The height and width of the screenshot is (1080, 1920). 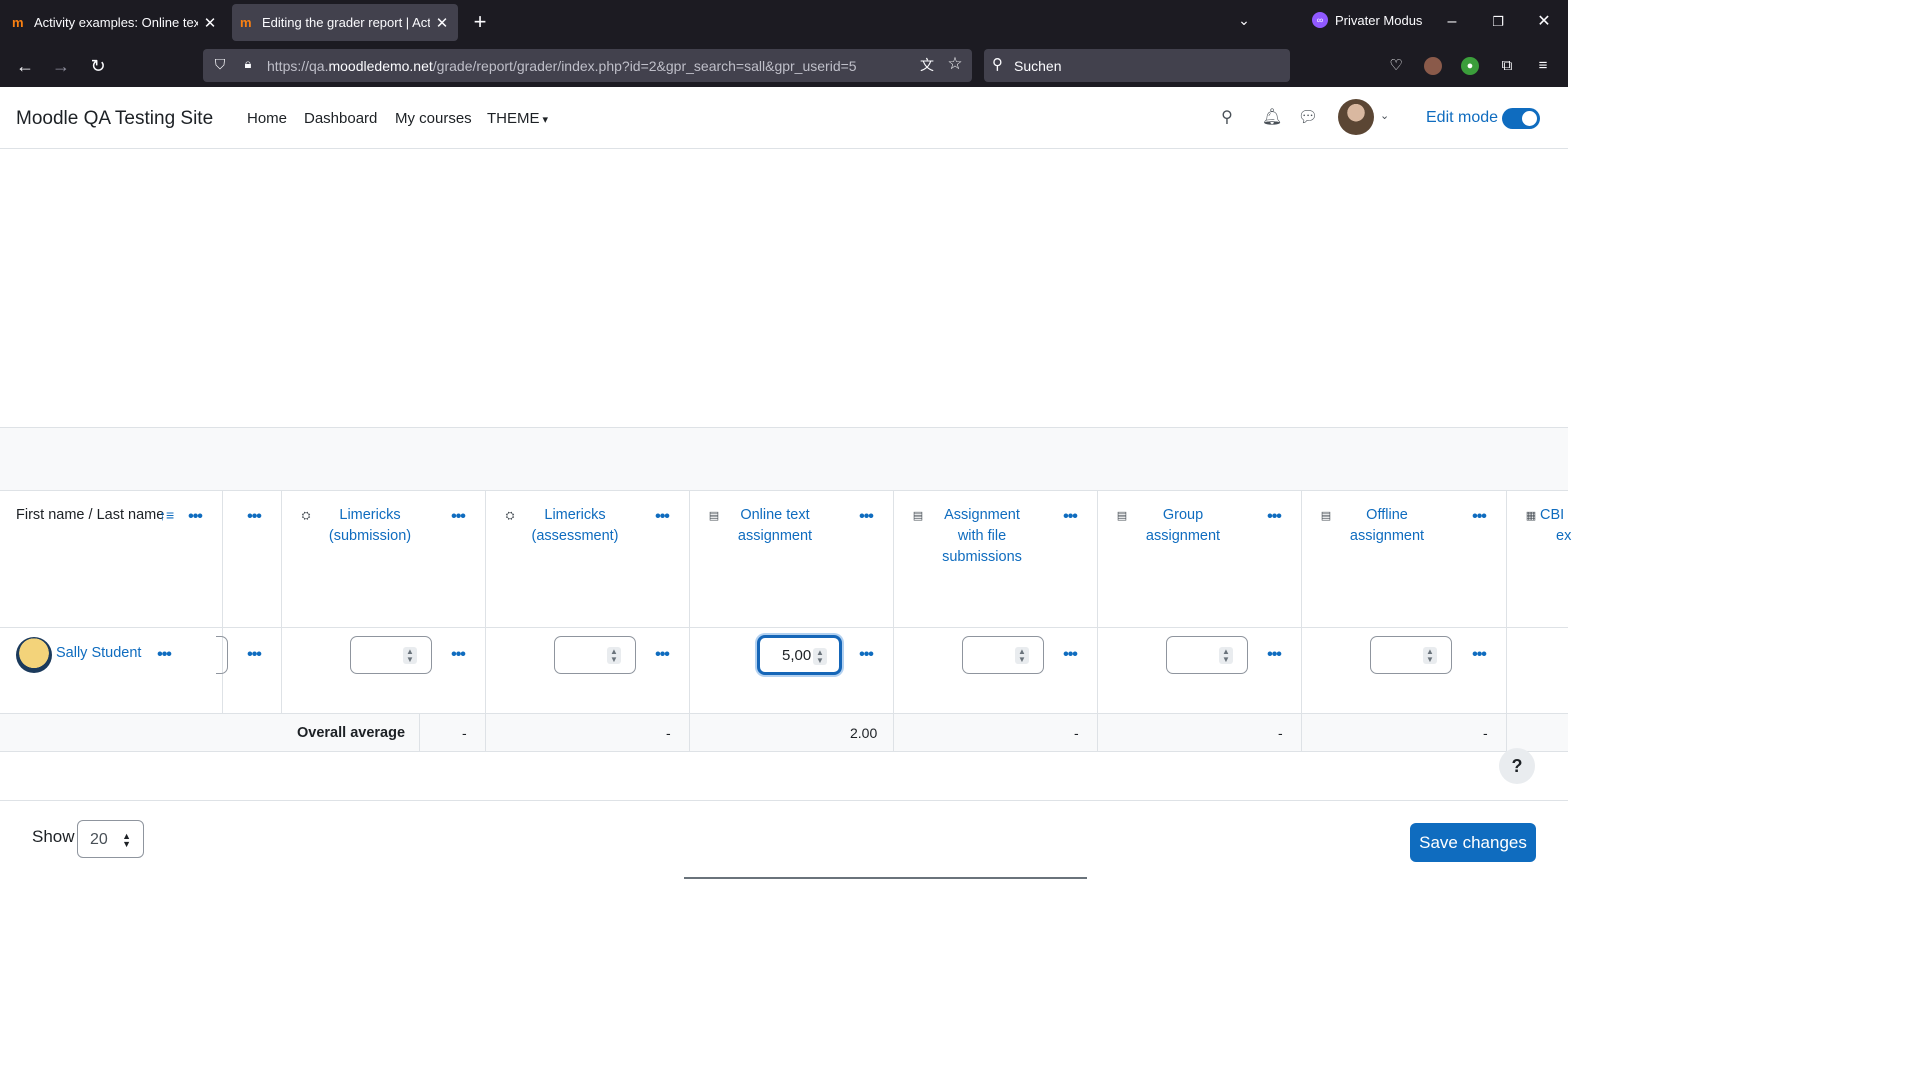 What do you see at coordinates (1122, 516) in the screenshot?
I see `assignment-icon: ▤` at bounding box center [1122, 516].